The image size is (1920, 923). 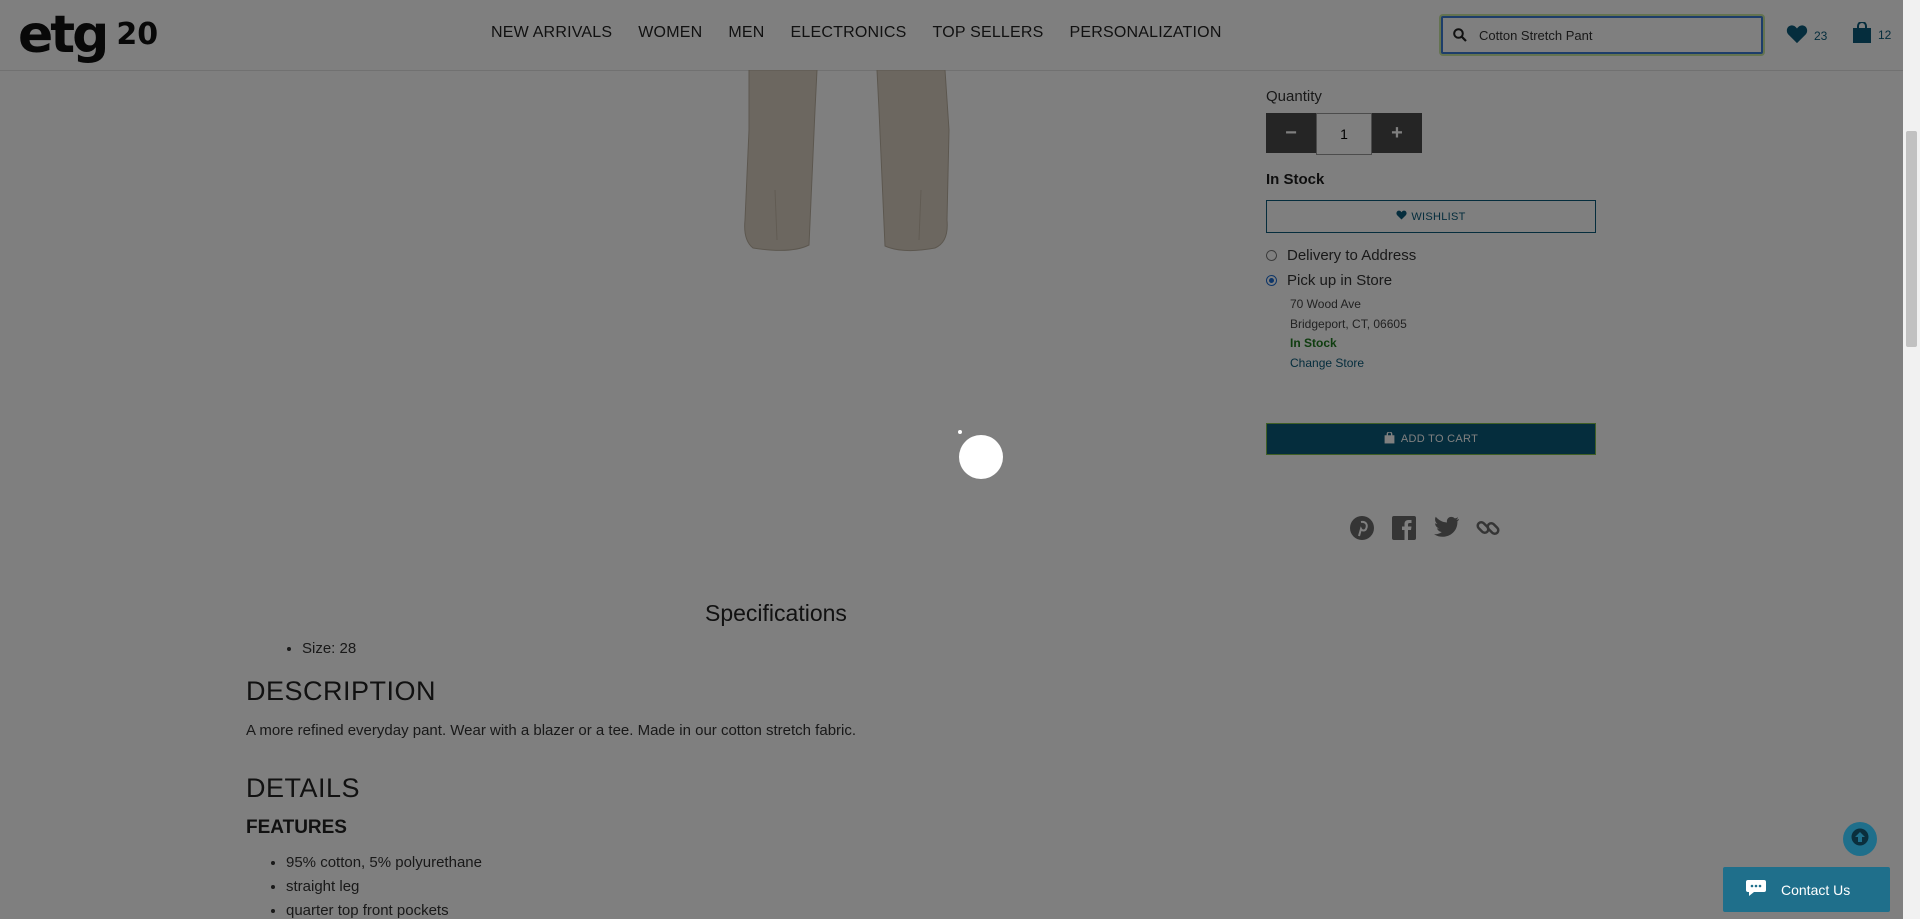 What do you see at coordinates (1756, 889) in the screenshot?
I see `chat-bubble-icon` at bounding box center [1756, 889].